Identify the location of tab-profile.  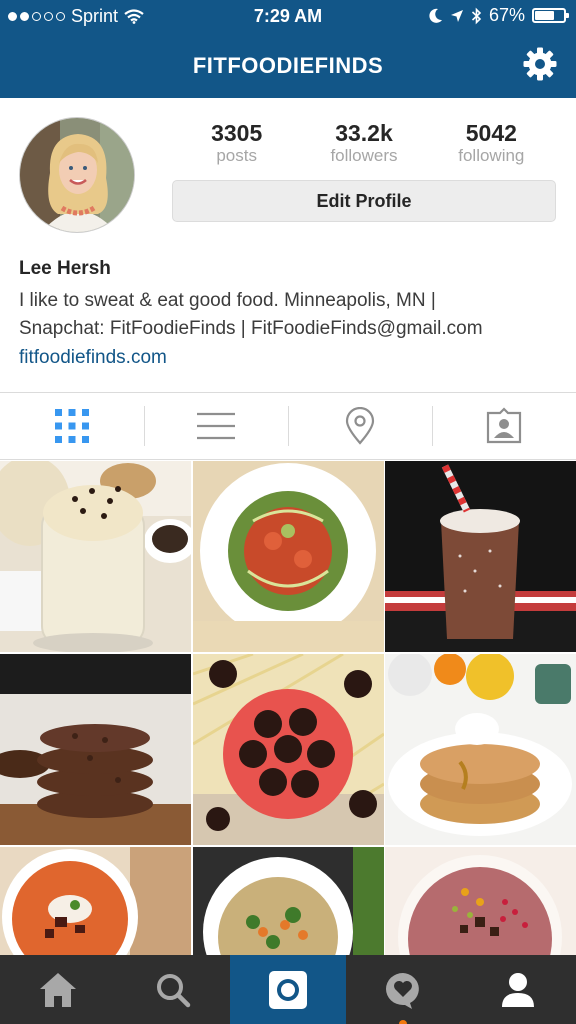
(518, 989).